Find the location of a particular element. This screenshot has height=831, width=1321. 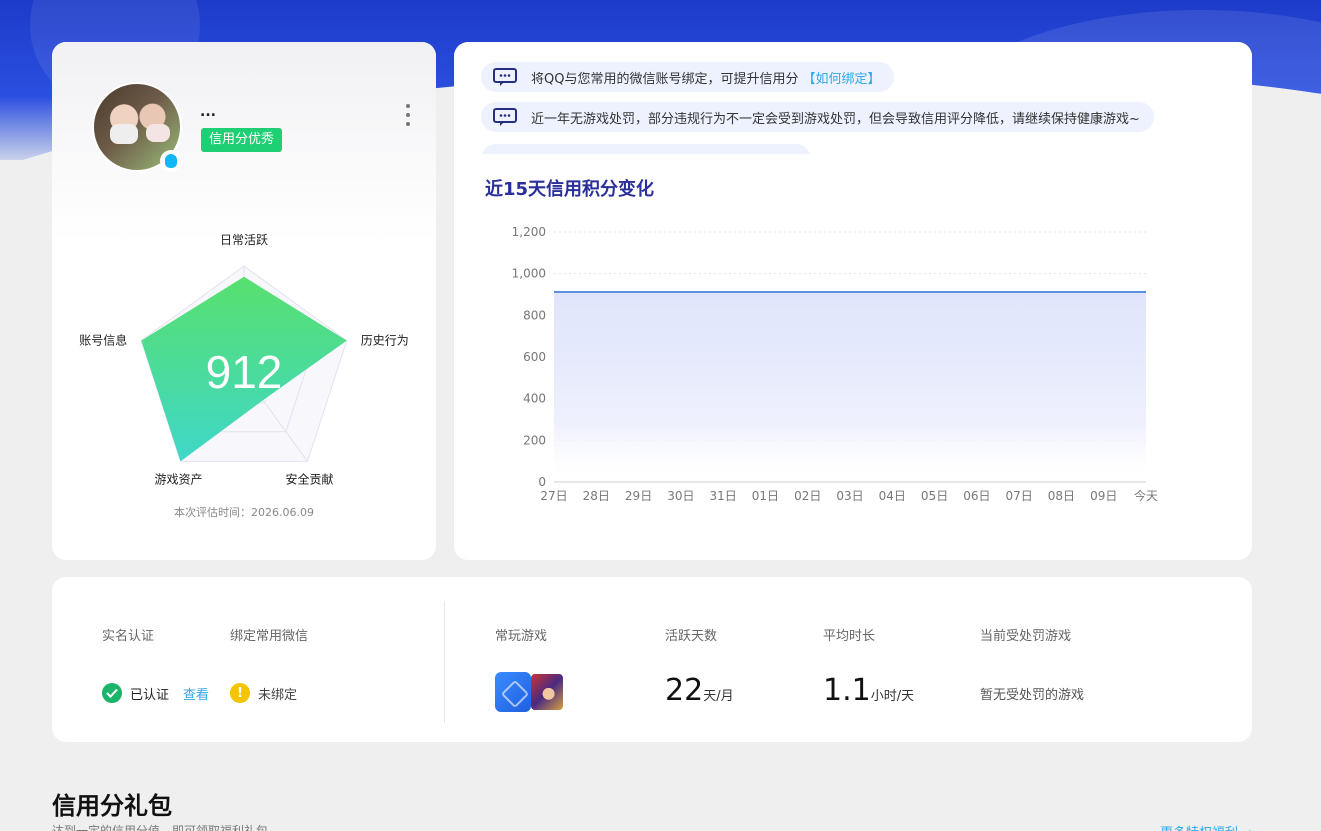

radar-label: 账号信息 is located at coordinates (103, 340).